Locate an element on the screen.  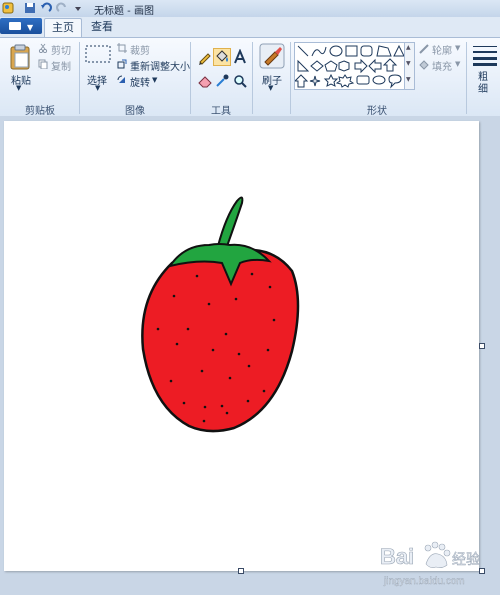
rotate-icon is located at coordinates (121, 79).